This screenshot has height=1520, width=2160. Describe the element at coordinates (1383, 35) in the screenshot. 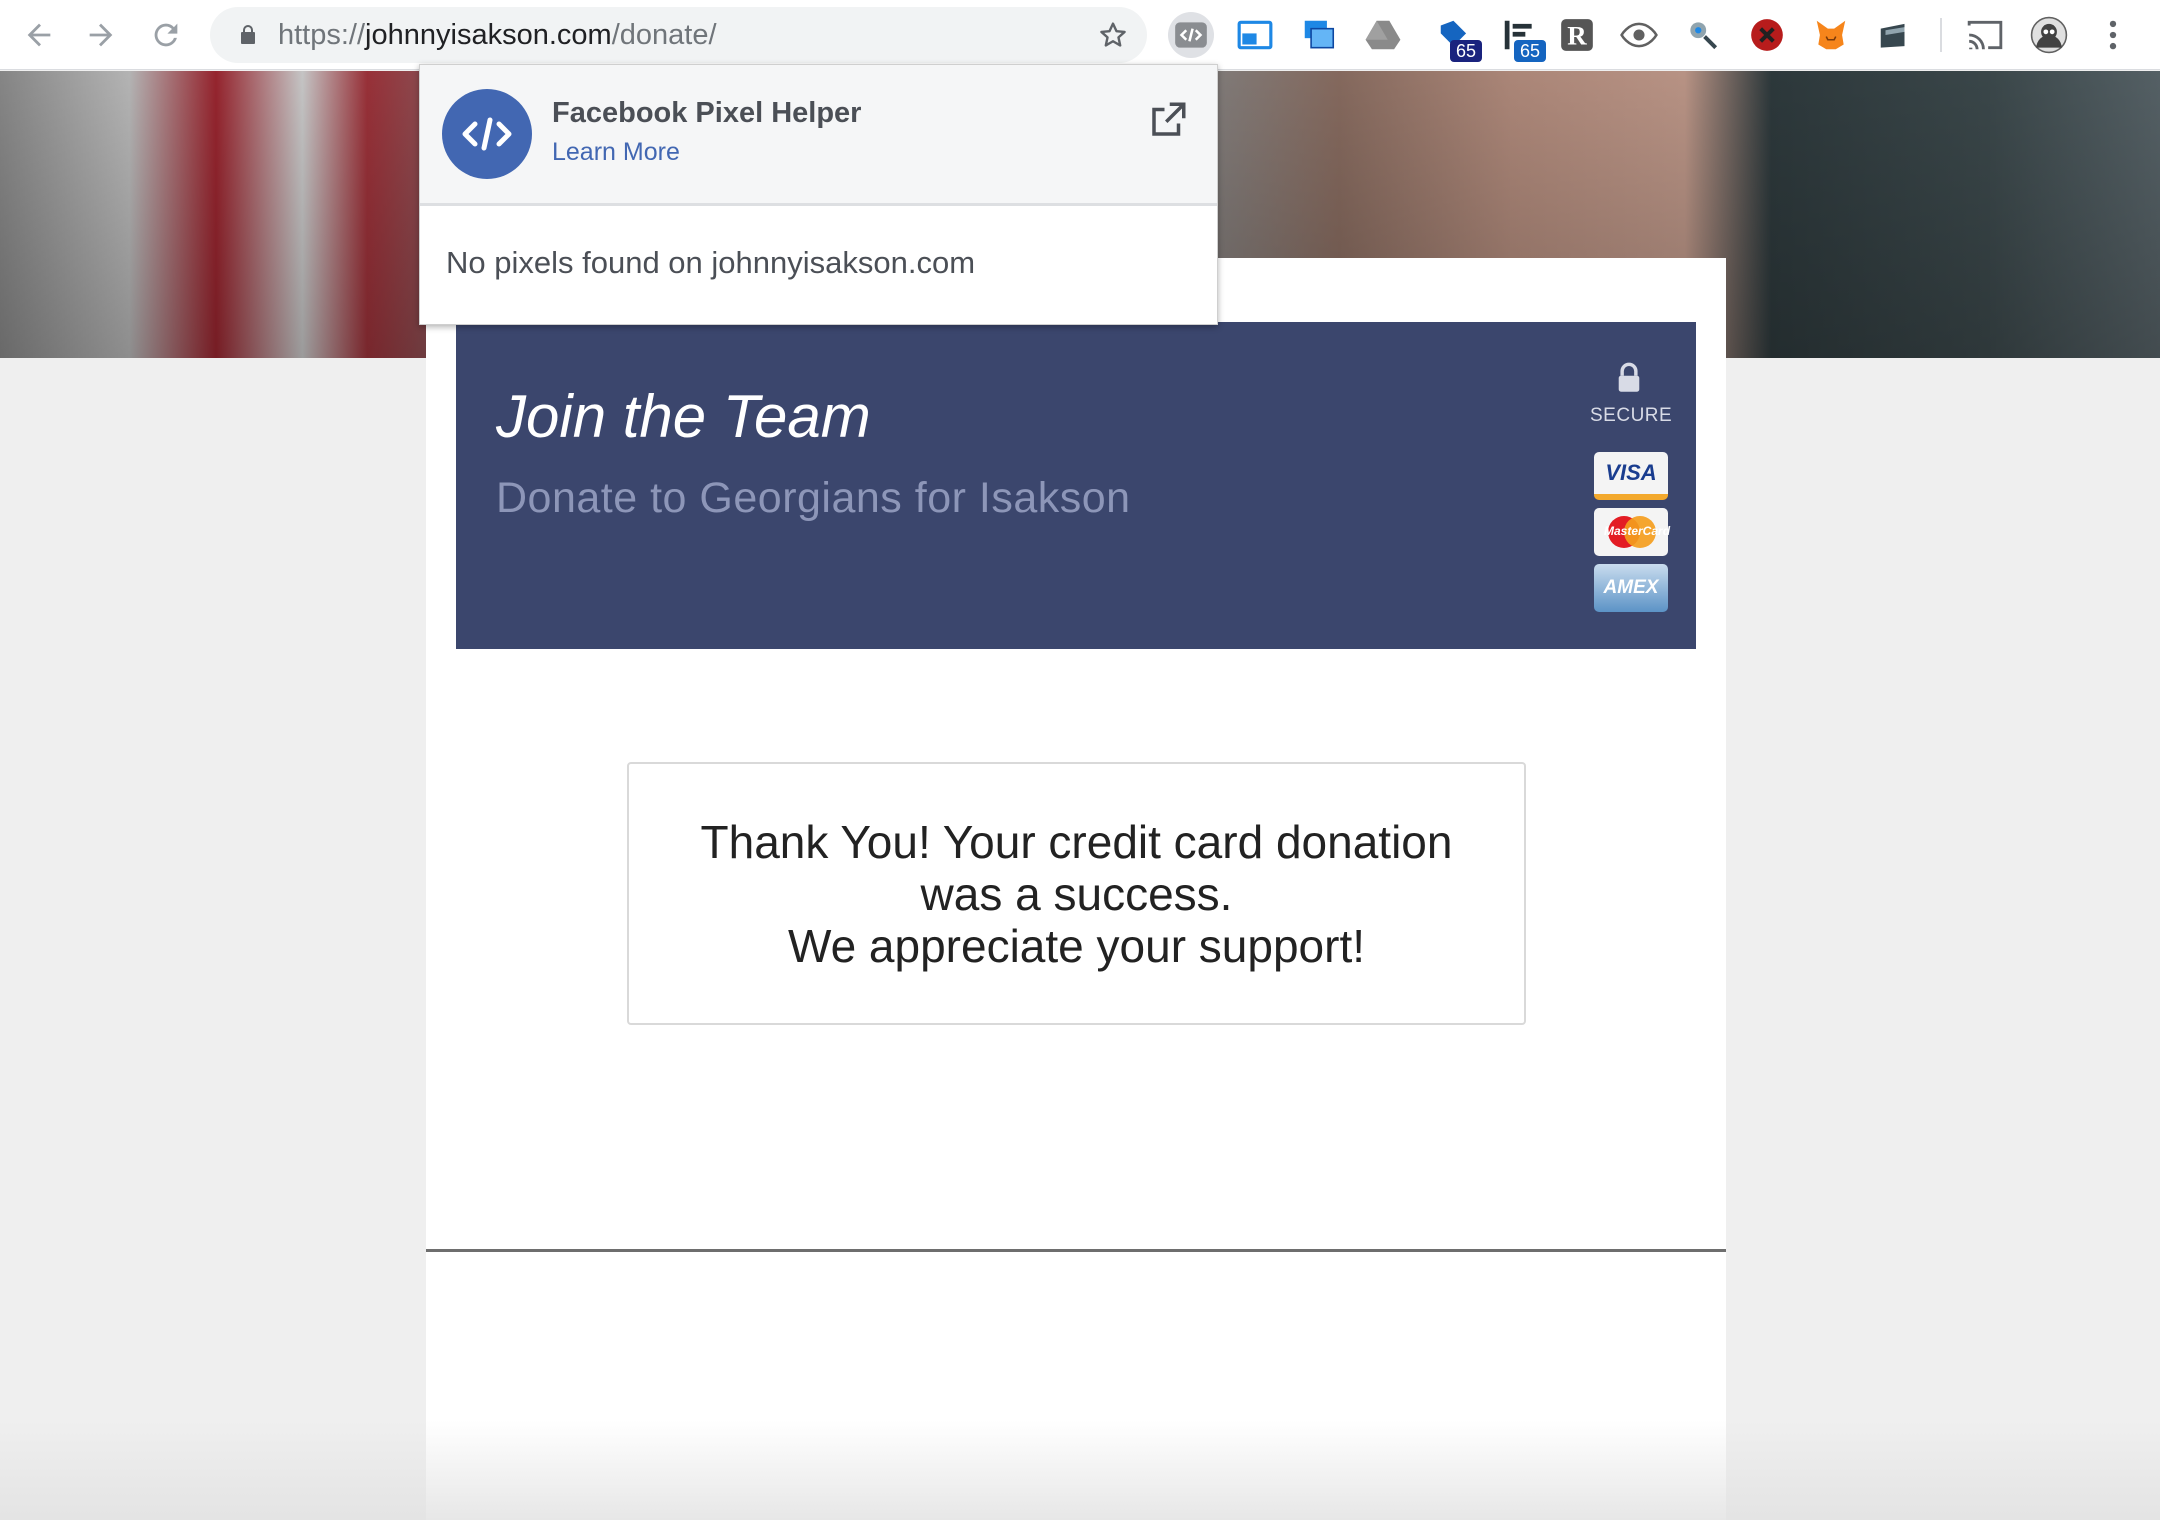

I see `google-drive-icon` at that location.